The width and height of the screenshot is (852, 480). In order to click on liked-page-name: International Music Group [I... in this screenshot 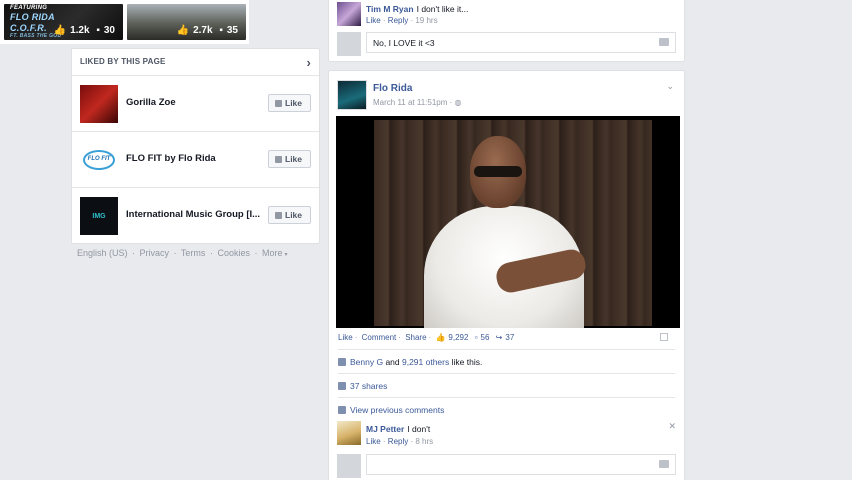, I will do `click(196, 214)`.